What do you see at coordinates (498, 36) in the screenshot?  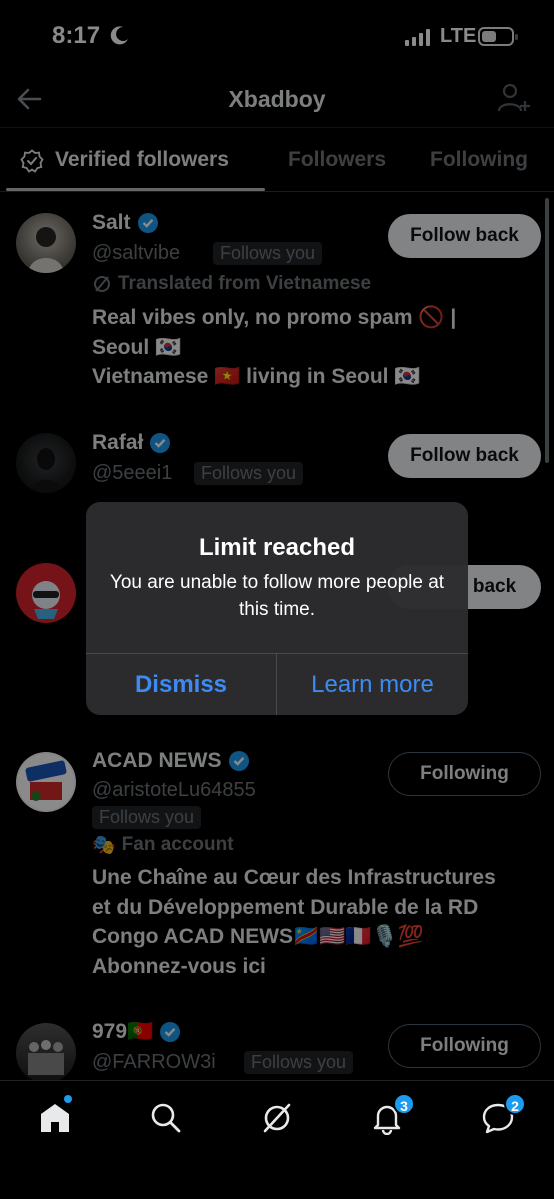 I see `battery-icon` at bounding box center [498, 36].